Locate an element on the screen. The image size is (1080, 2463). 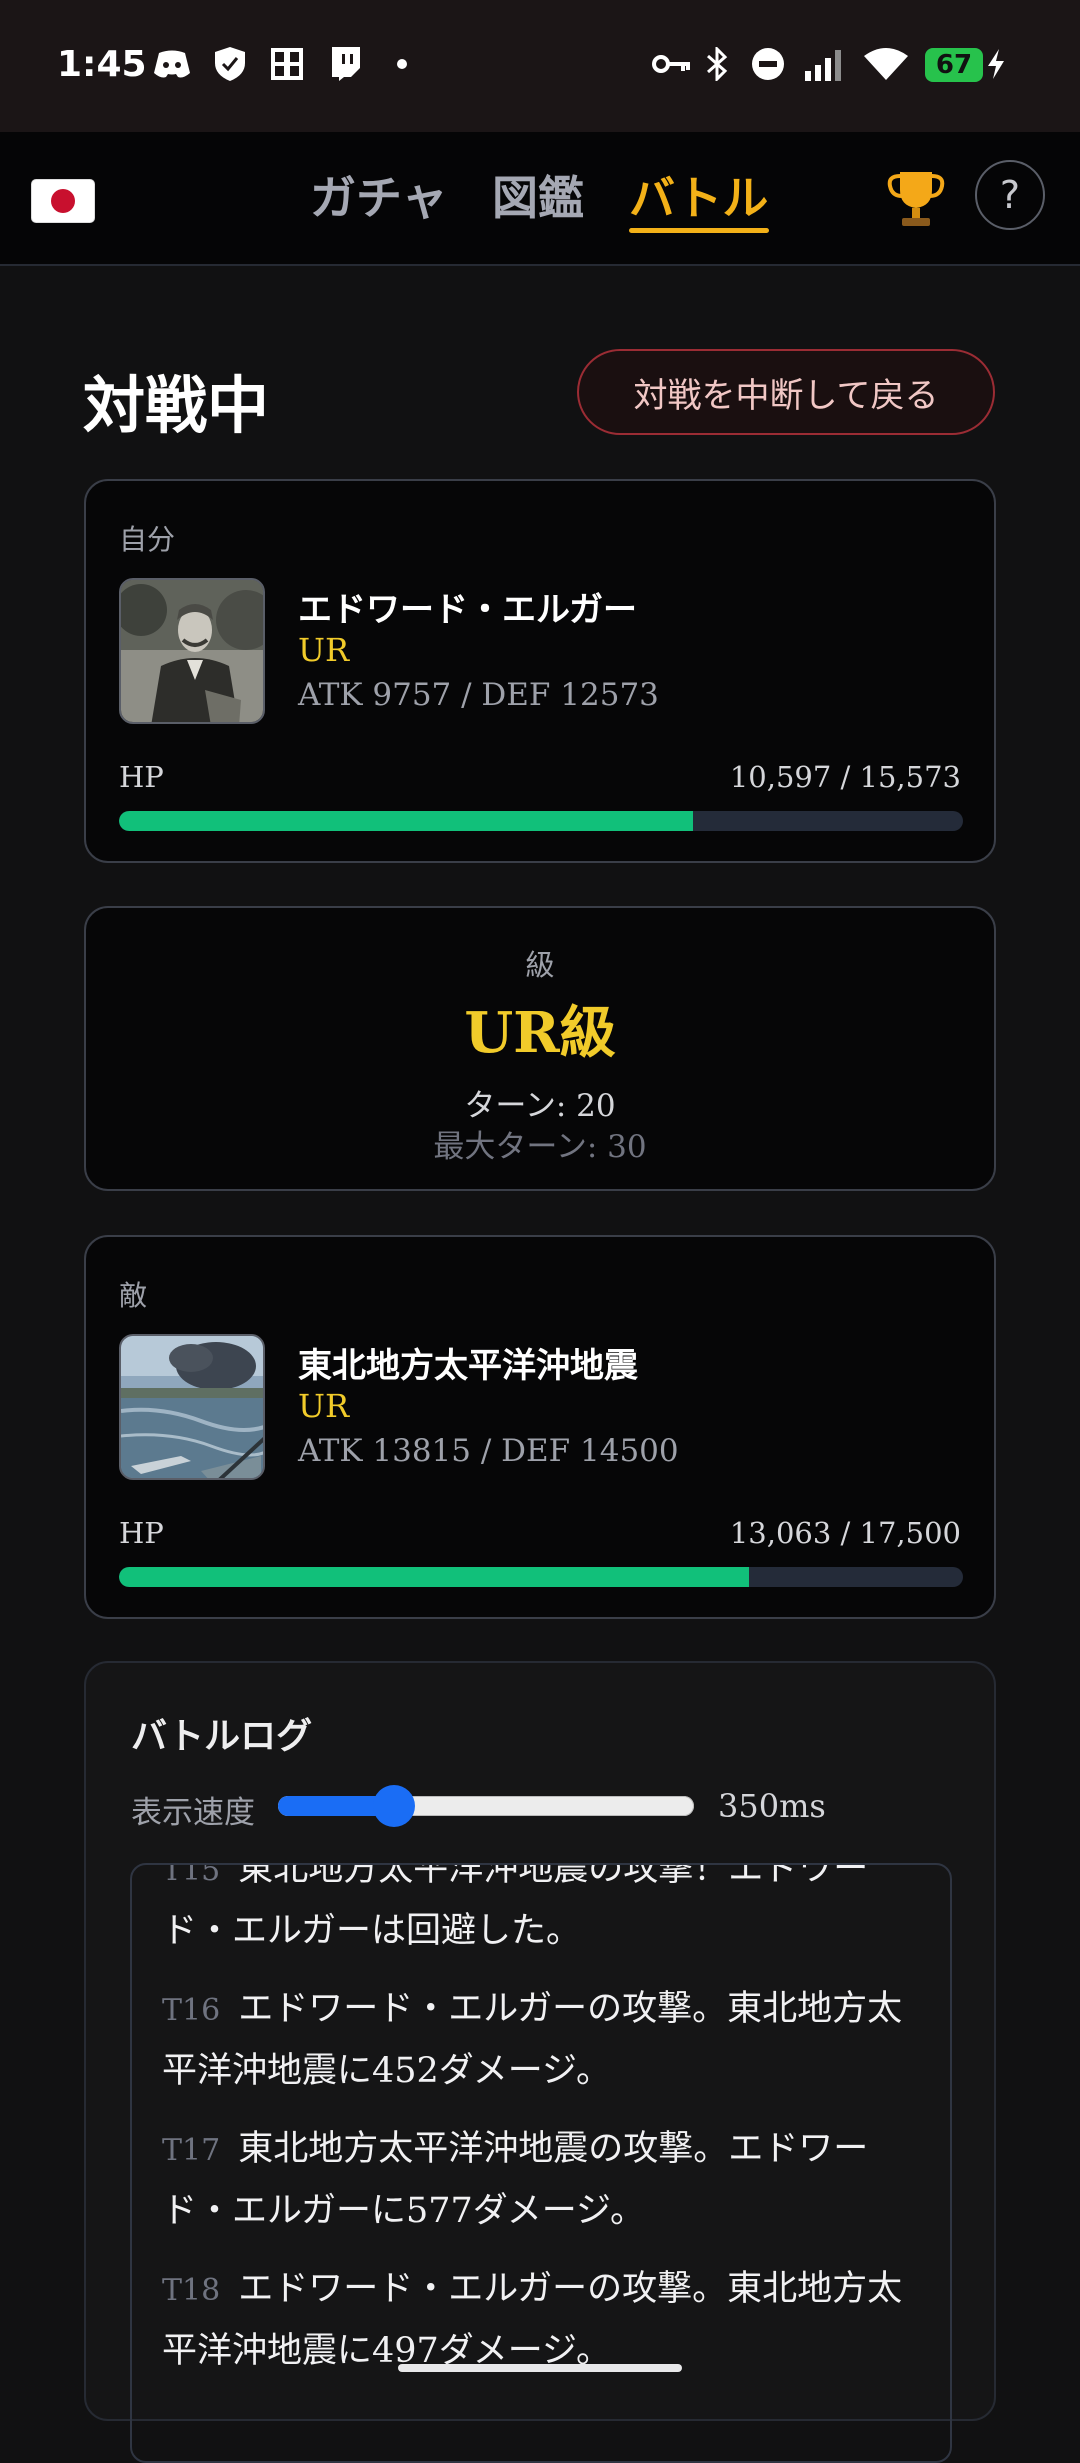
dnd-icon is located at coordinates (768, 64).